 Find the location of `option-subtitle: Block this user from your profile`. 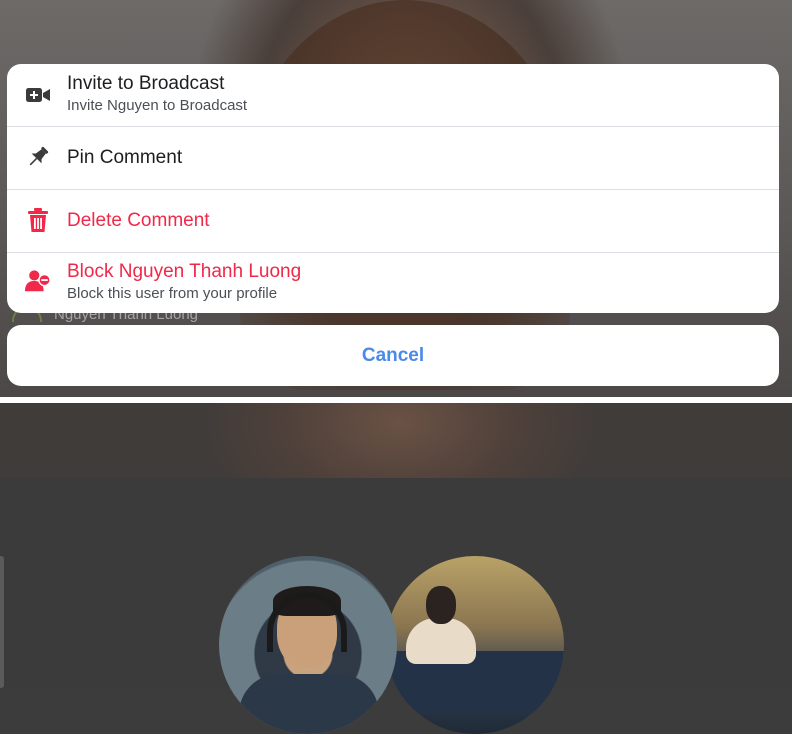

option-subtitle: Block this user from your profile is located at coordinates (172, 293).